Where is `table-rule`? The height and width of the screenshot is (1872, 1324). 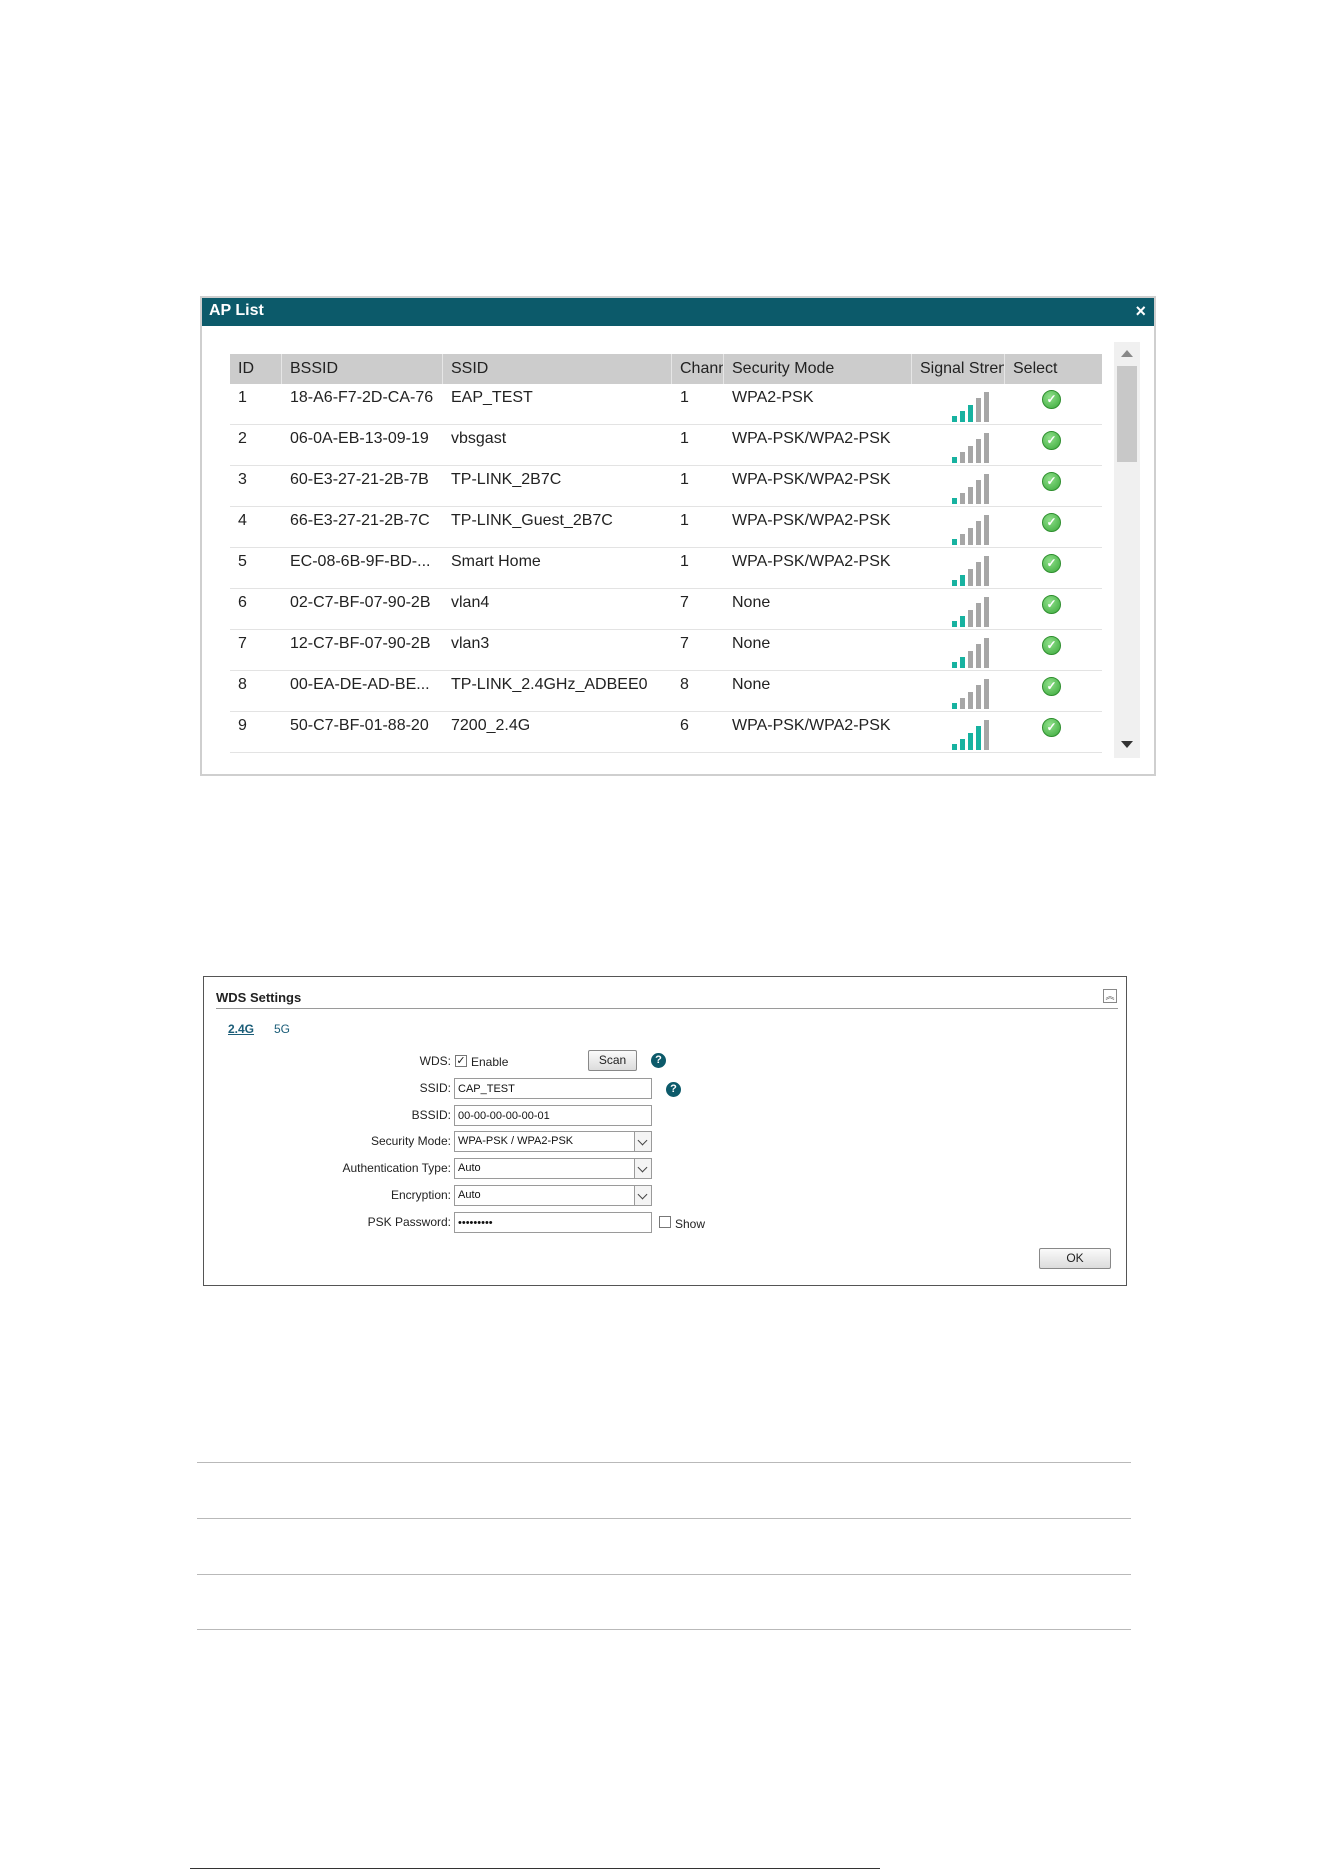 table-rule is located at coordinates (664, 1574).